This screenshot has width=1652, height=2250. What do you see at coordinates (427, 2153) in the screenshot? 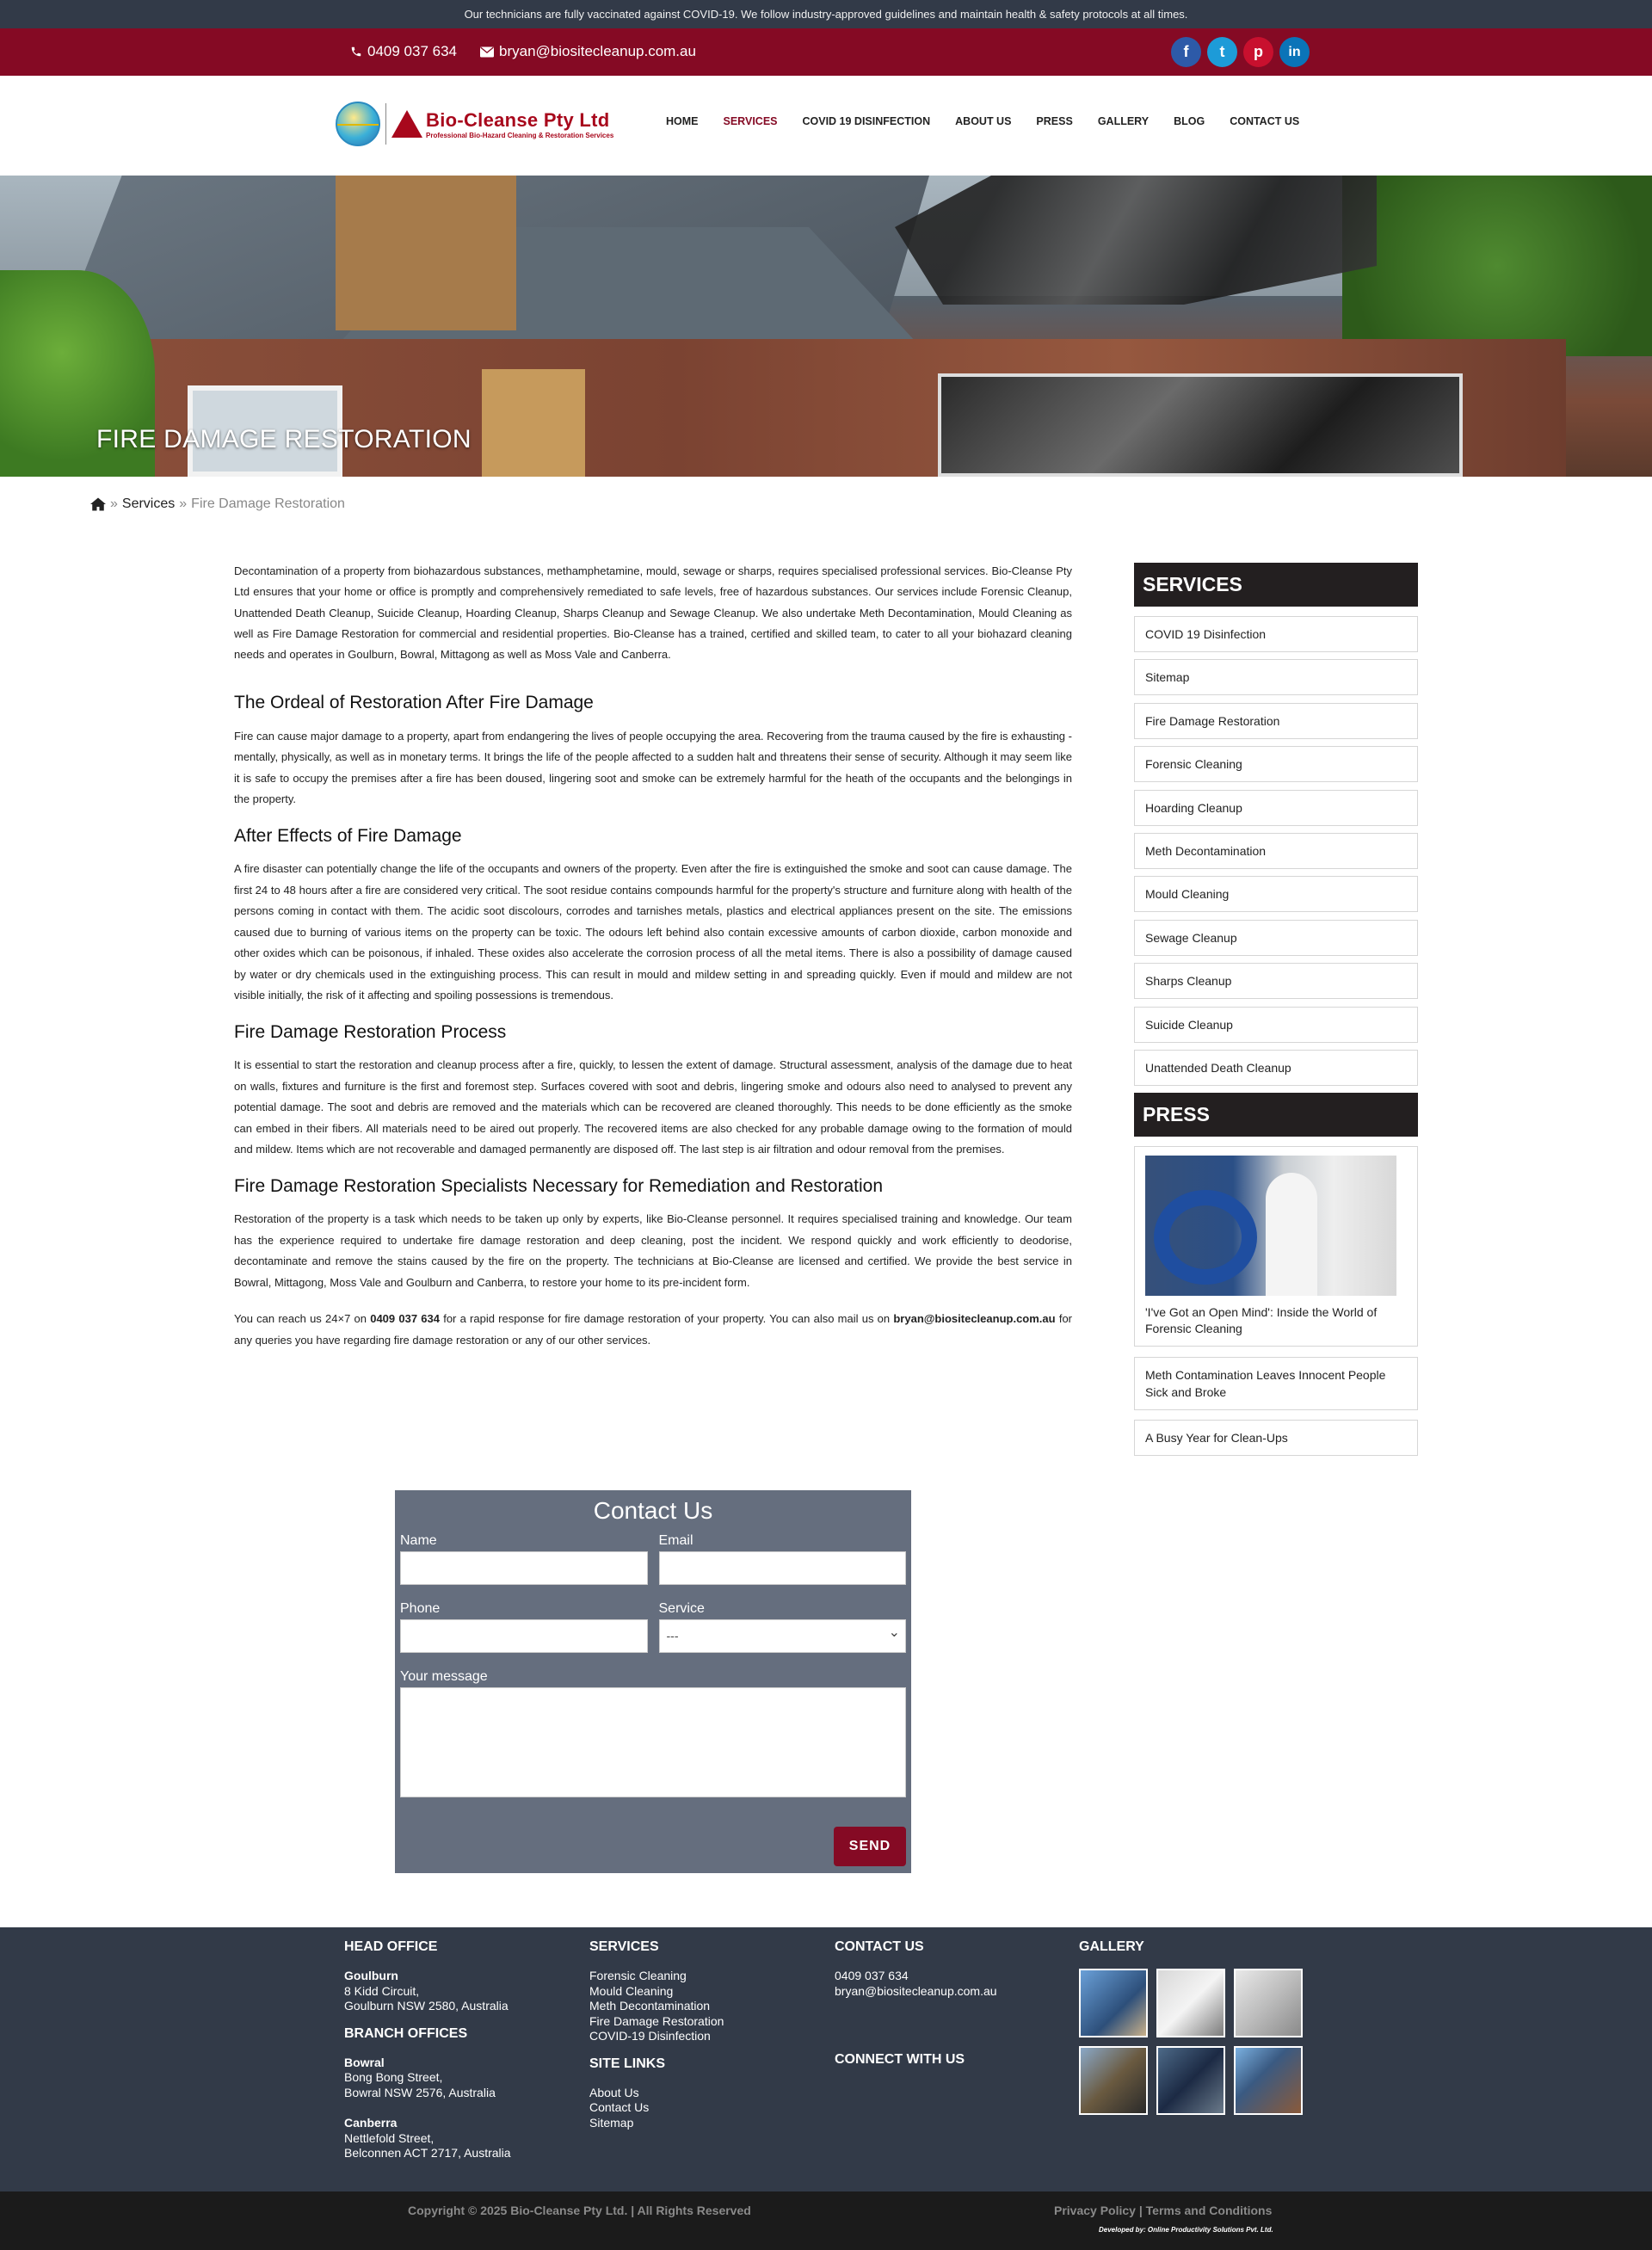
I see `office-address: Belconnen ACT 2717, Australia` at bounding box center [427, 2153].